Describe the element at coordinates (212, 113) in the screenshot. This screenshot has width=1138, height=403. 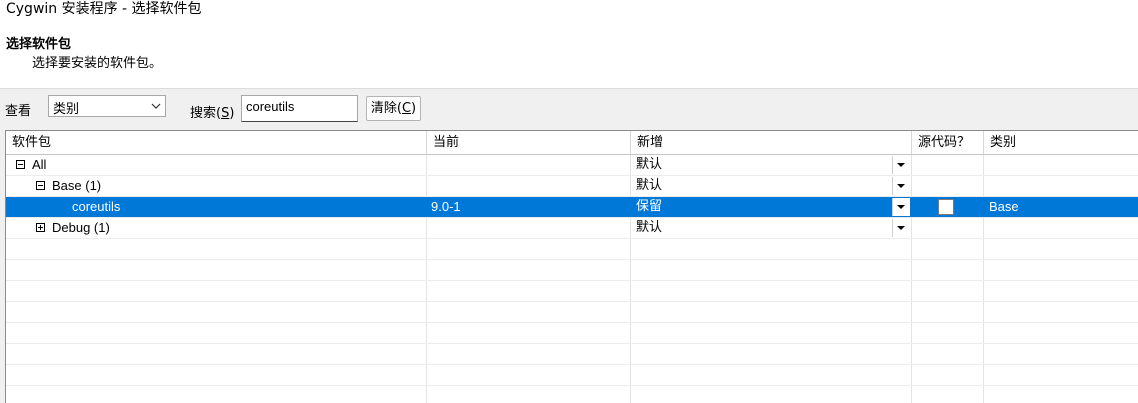
I see `search-label: 搜索(S)` at that location.